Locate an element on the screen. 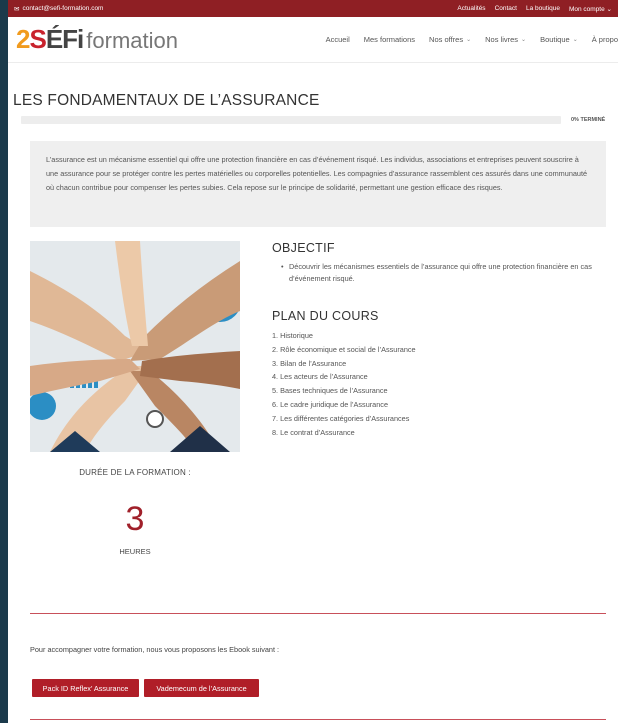 The height and width of the screenshot is (723, 618). top-link-contact: Contact is located at coordinates (506, 9).